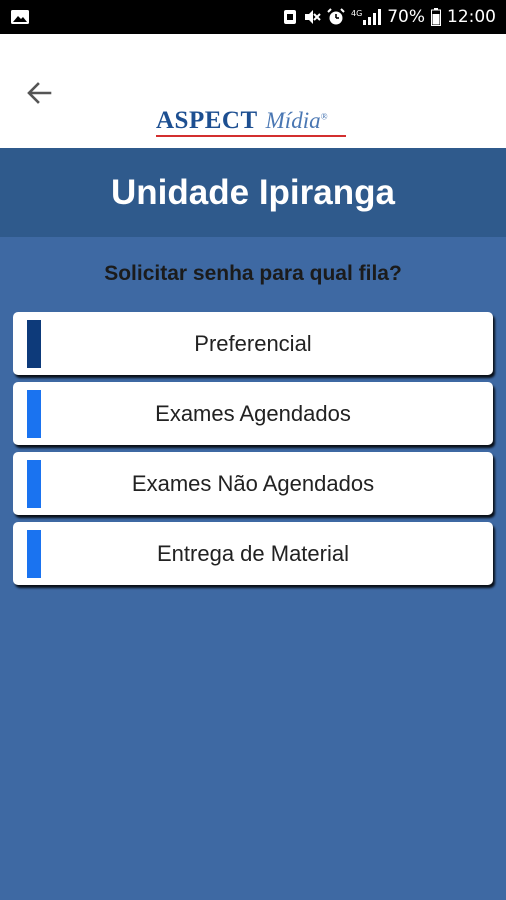 This screenshot has height=900, width=506. What do you see at coordinates (296, 120) in the screenshot?
I see `logo-sub-text: Mídia®` at bounding box center [296, 120].